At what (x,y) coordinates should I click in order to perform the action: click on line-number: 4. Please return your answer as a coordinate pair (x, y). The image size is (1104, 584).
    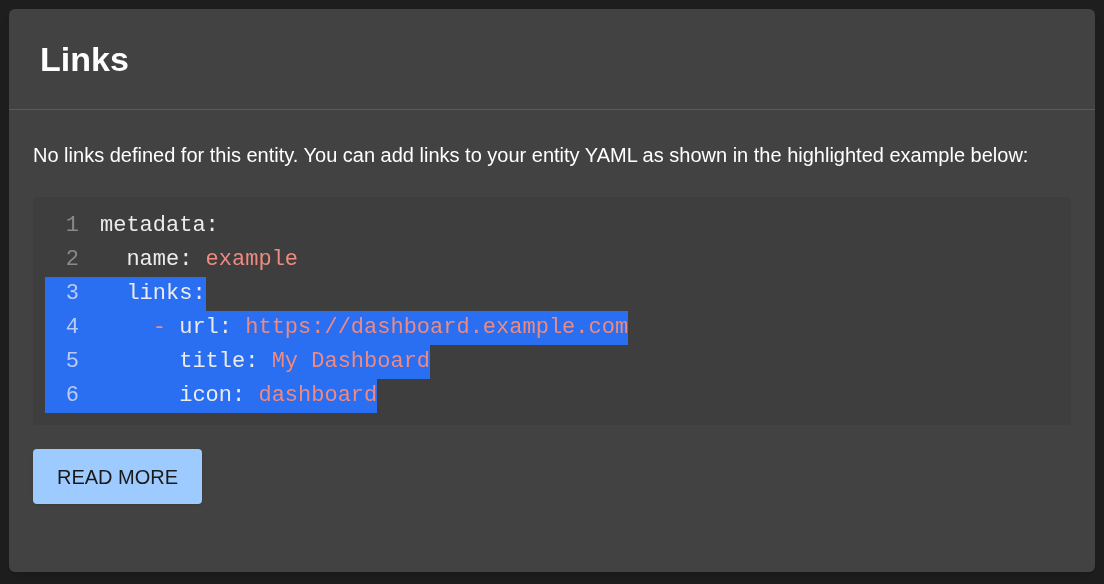
    Looking at the image, I should click on (72, 328).